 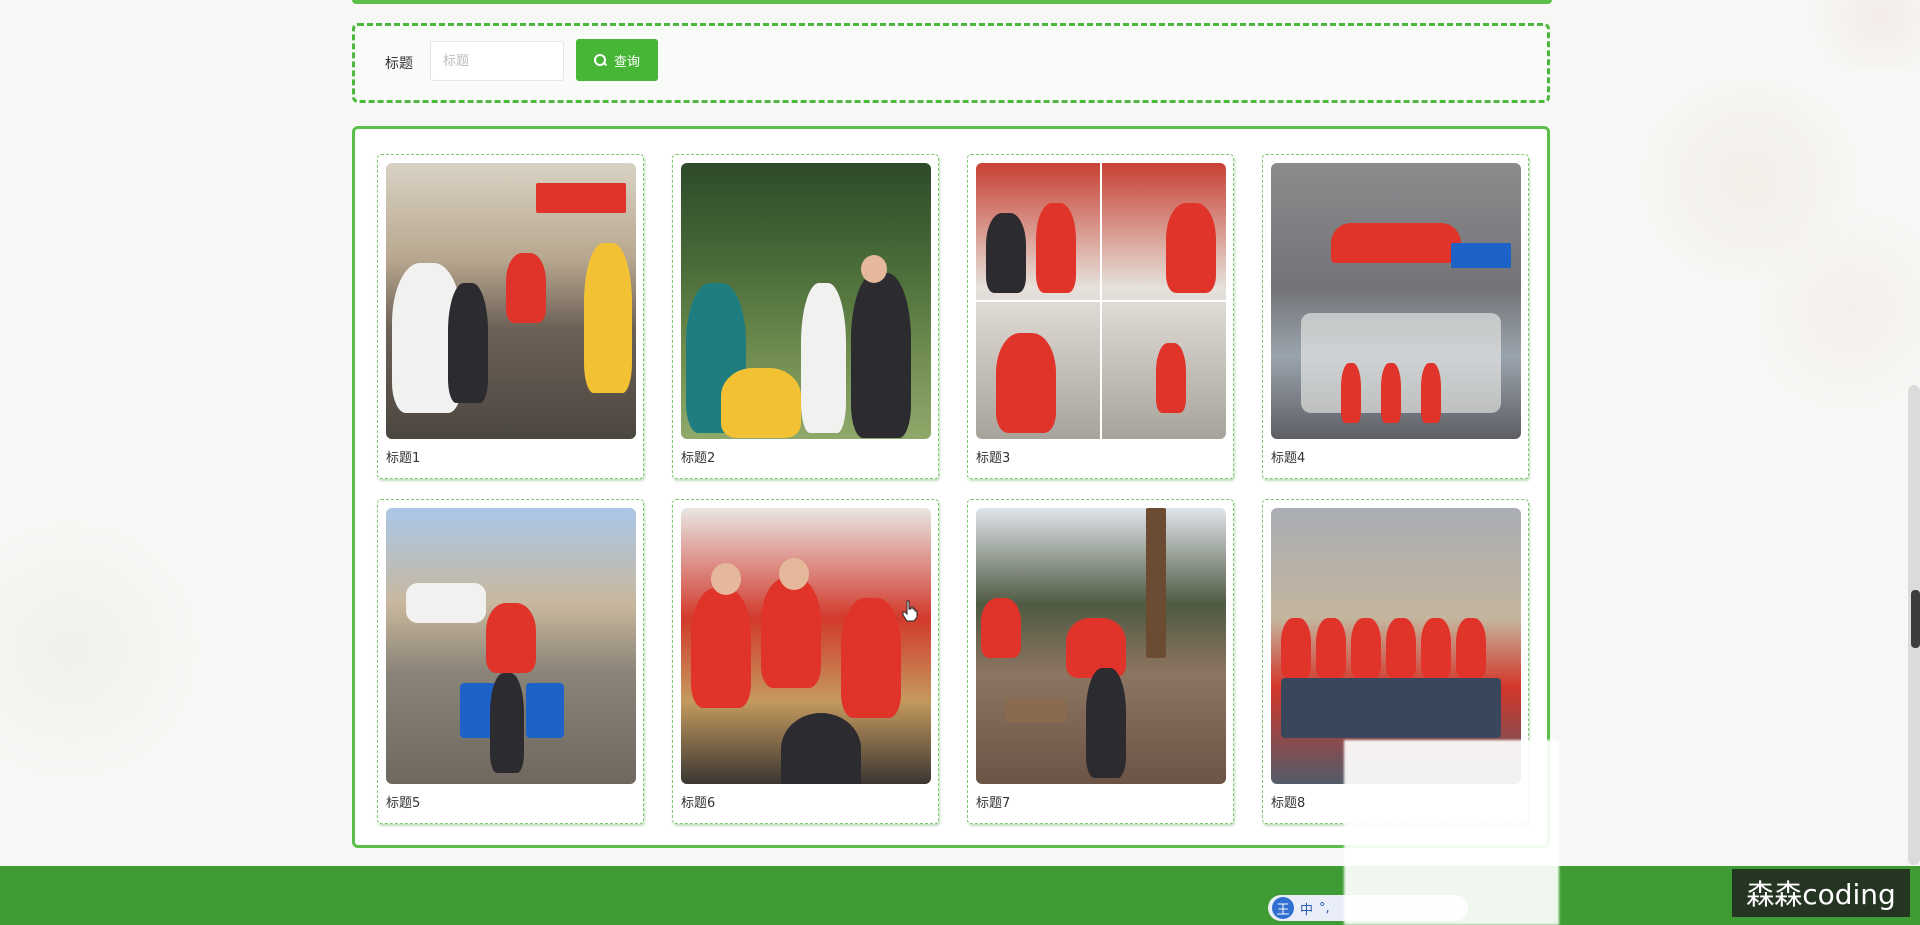 What do you see at coordinates (1306, 908) in the screenshot?
I see `ime-mode: 中` at bounding box center [1306, 908].